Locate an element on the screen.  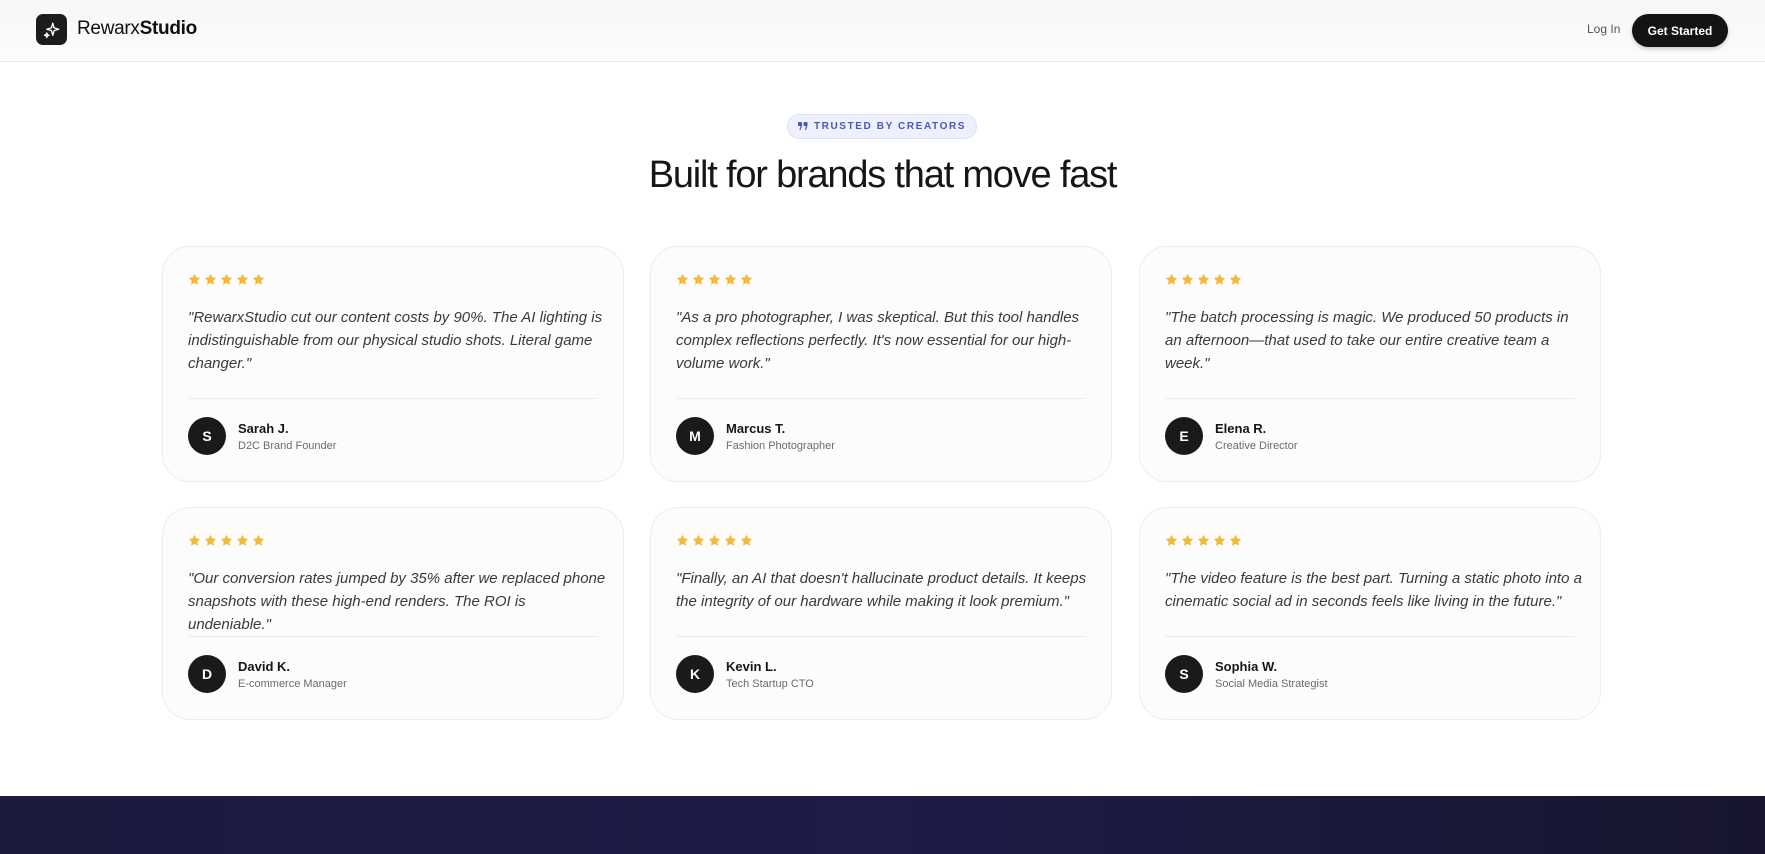
author-name: Marcus T. is located at coordinates (756, 428).